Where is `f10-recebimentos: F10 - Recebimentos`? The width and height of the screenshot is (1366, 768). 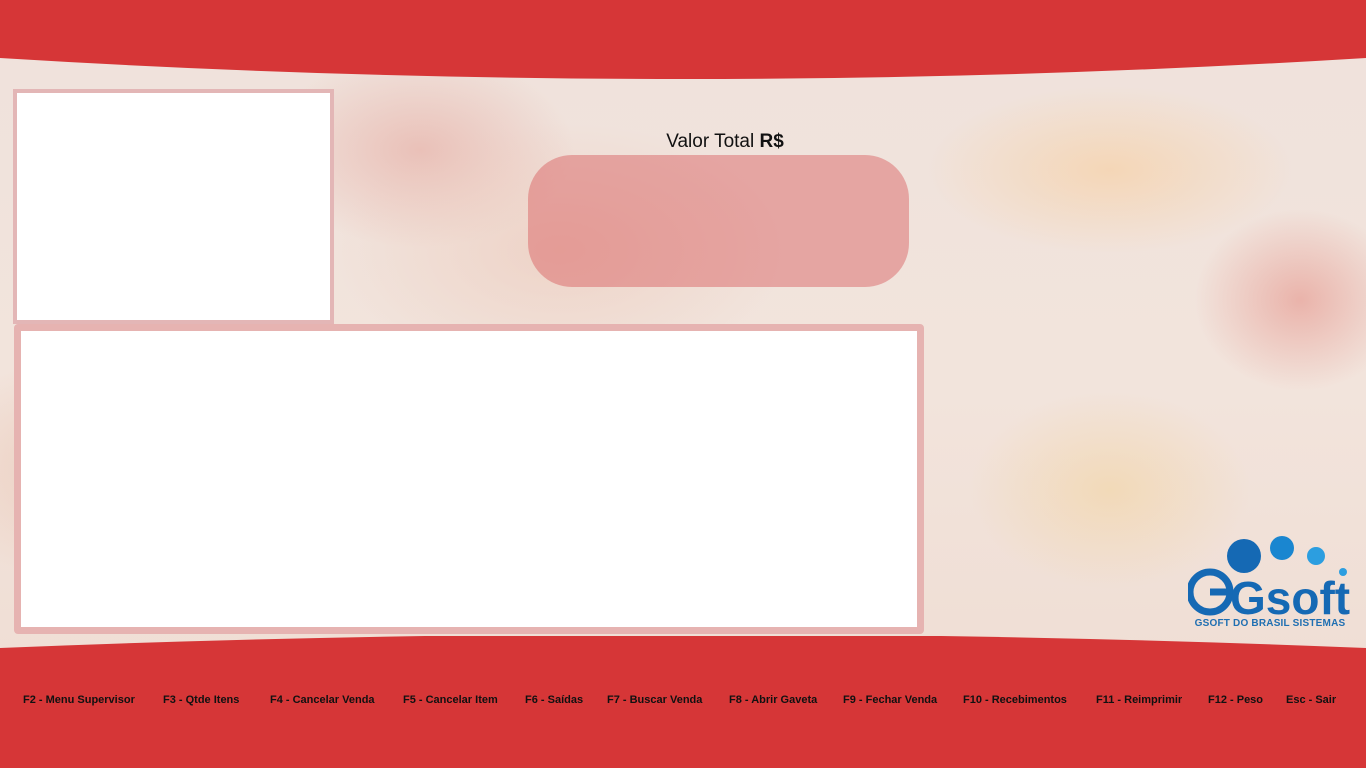 f10-recebimentos: F10 - Recebimentos is located at coordinates (1015, 700).